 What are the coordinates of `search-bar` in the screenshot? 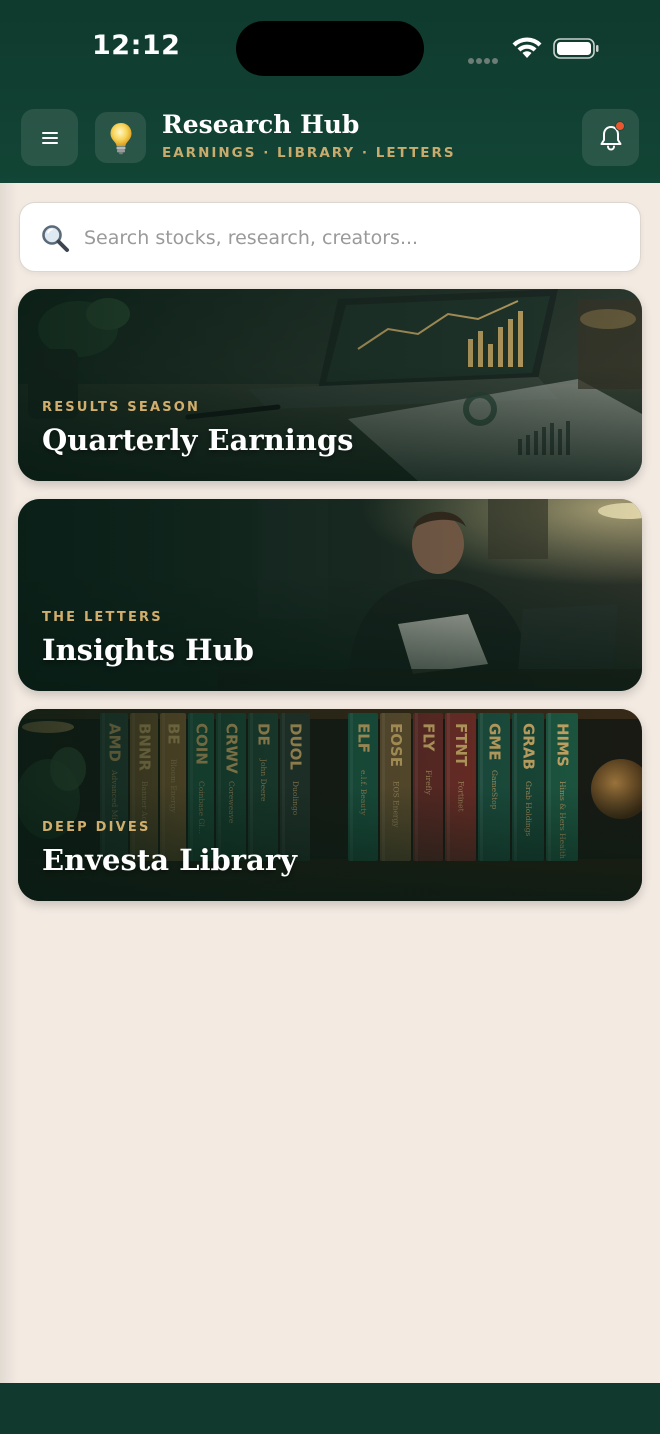 It's located at (330, 237).